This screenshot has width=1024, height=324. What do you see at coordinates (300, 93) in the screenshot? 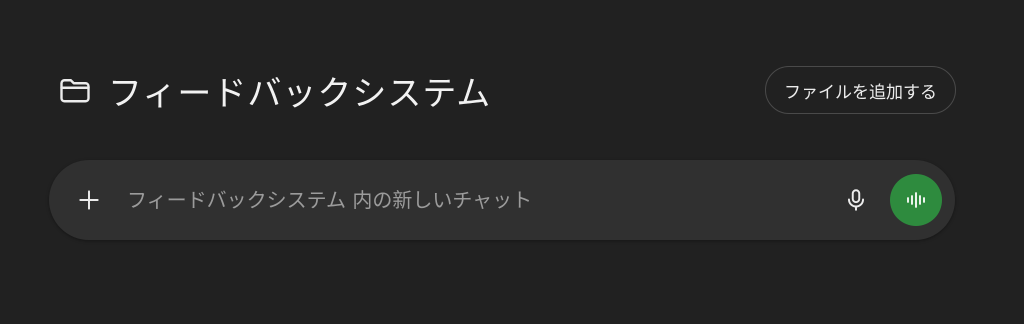
I see `page-title: フィードバックシステム` at bounding box center [300, 93].